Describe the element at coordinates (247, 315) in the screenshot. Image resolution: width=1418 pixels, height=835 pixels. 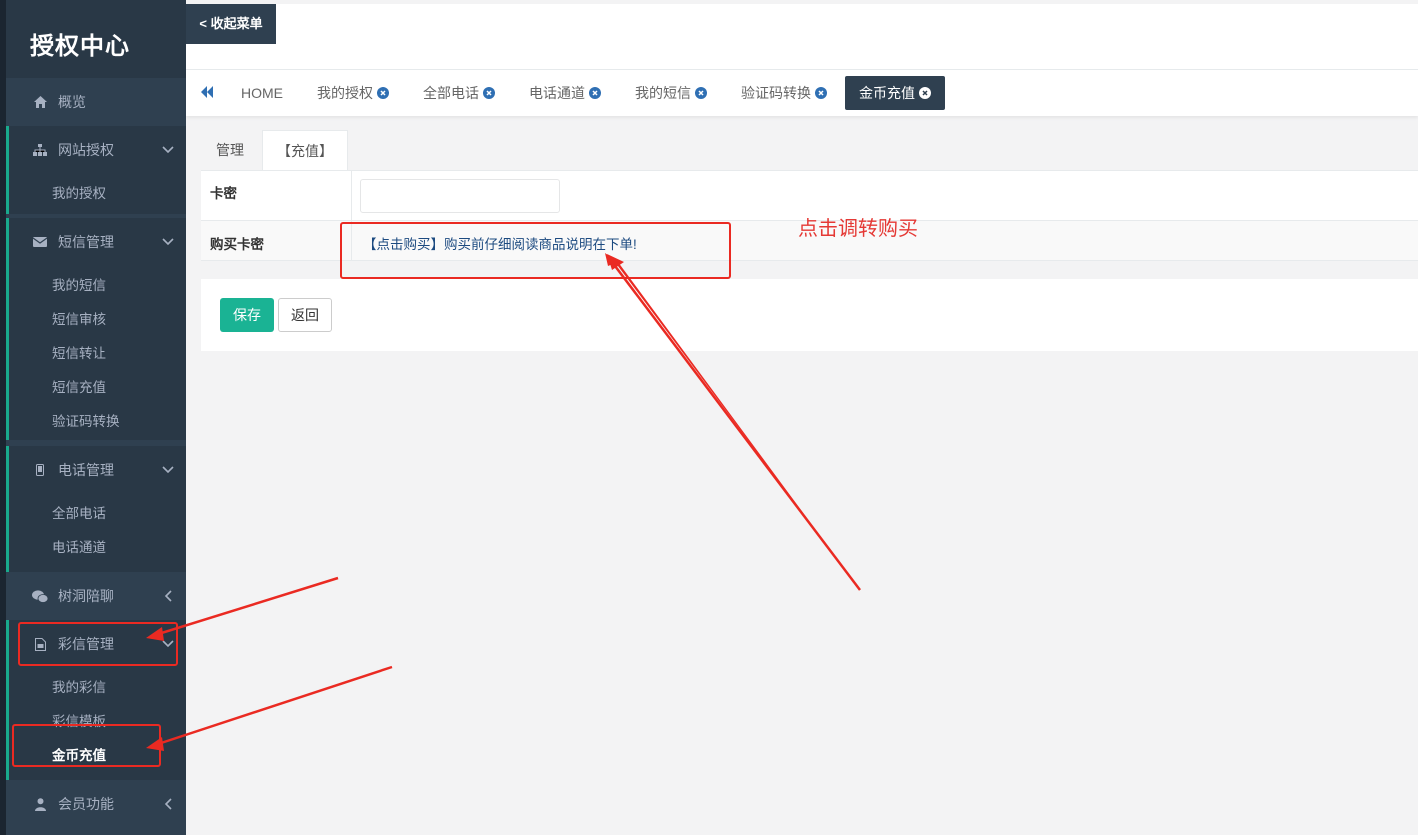
I see `save-button: 保存` at that location.